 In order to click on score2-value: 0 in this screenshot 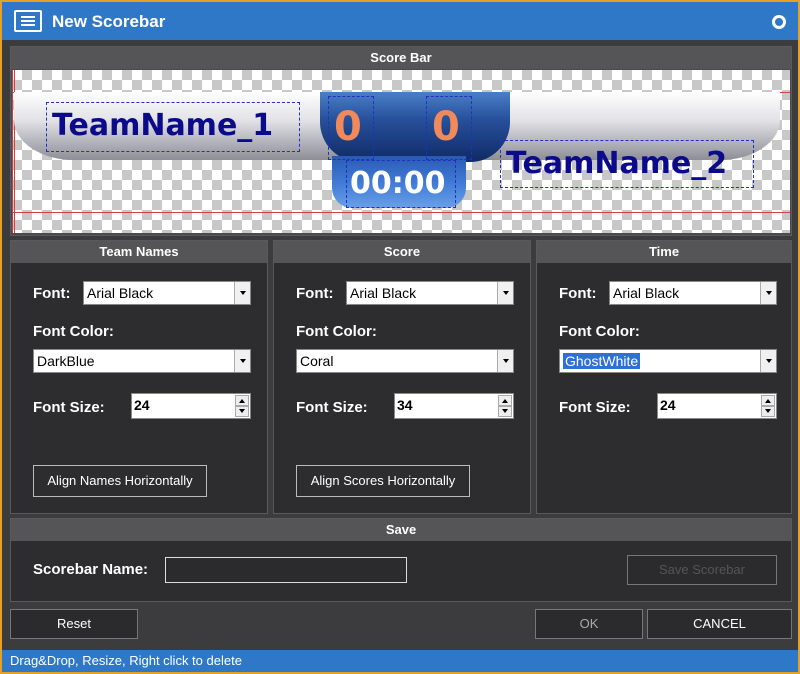, I will do `click(446, 127)`.